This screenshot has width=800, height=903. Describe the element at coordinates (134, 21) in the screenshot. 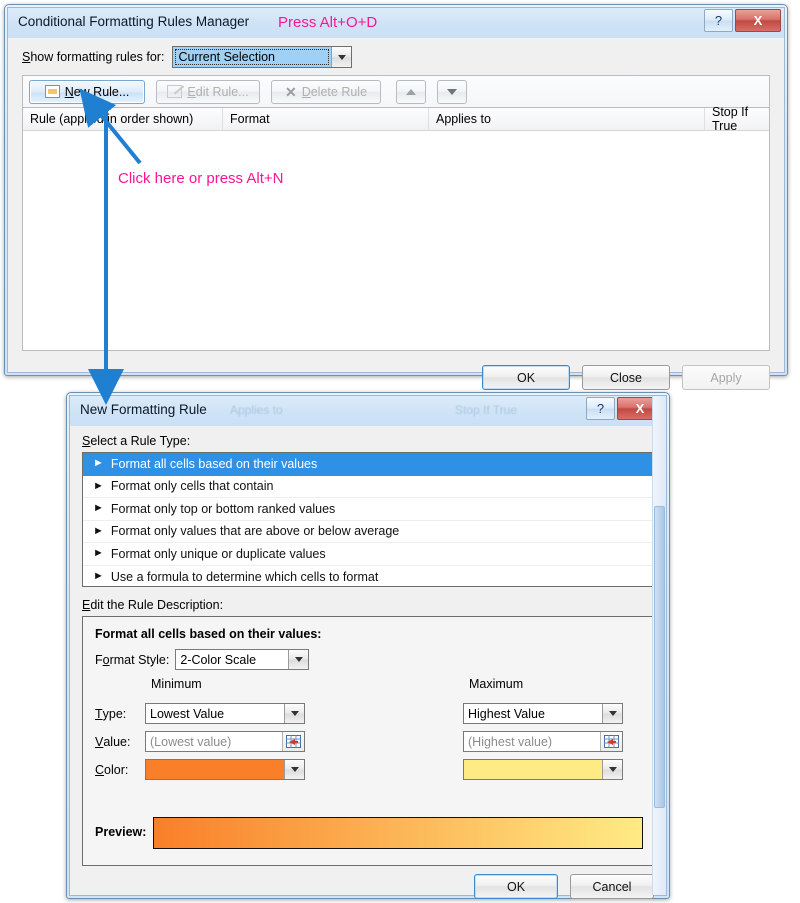

I see `dialog1-title: Conditional Formatting Rules Manager` at that location.